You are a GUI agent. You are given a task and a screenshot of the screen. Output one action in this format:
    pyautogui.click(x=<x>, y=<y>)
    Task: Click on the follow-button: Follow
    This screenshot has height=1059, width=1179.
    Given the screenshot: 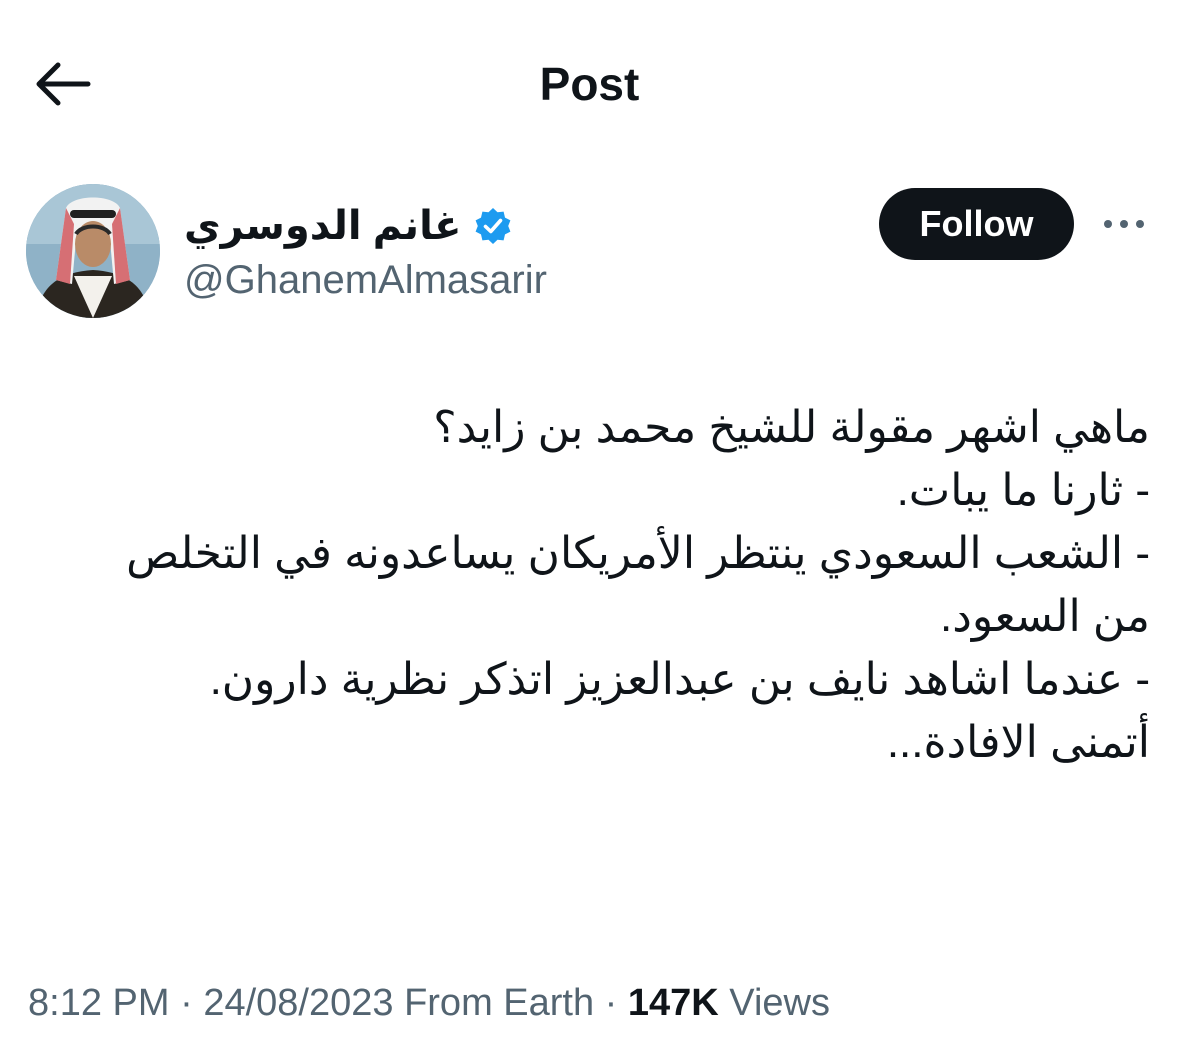 What is the action you would take?
    pyautogui.click(x=976, y=224)
    